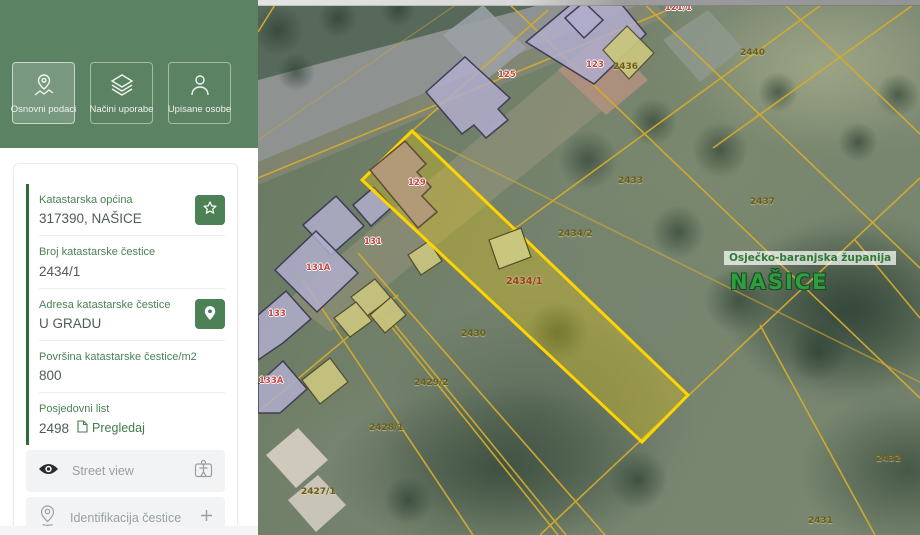 Image resolution: width=920 pixels, height=535 pixels. Describe the element at coordinates (97, 252) in the screenshot. I see `field-label: Broj katastarske čestice` at that location.